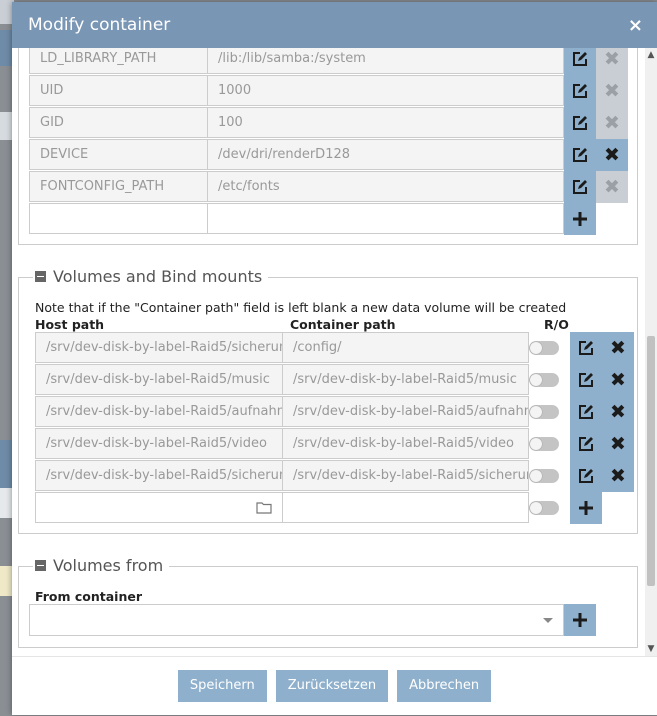  I want to click on dialog-footer: Speichern Zurücksetzen Abbrechen, so click(334, 685).